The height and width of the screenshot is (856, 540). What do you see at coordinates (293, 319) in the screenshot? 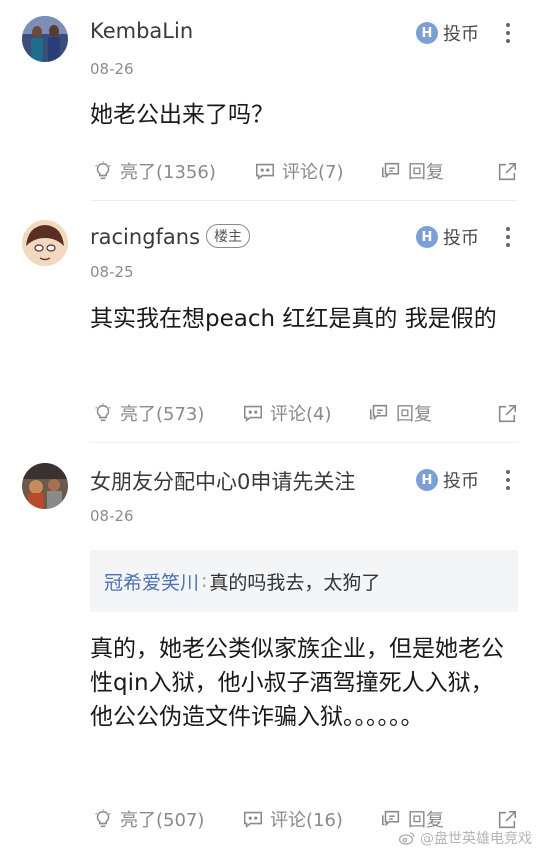
I see `comment-text: 其实我在想peach 红红是真的 我是假的` at bounding box center [293, 319].